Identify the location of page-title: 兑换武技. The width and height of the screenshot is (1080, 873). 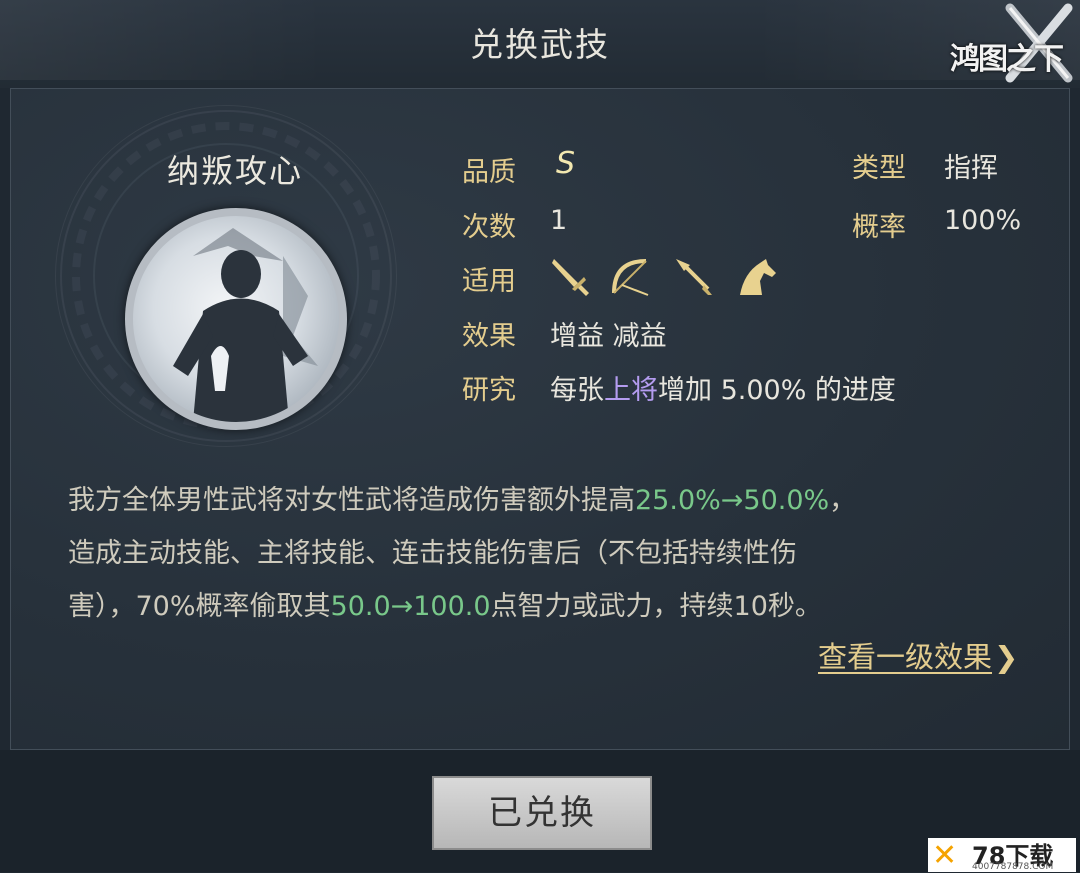
(540, 44).